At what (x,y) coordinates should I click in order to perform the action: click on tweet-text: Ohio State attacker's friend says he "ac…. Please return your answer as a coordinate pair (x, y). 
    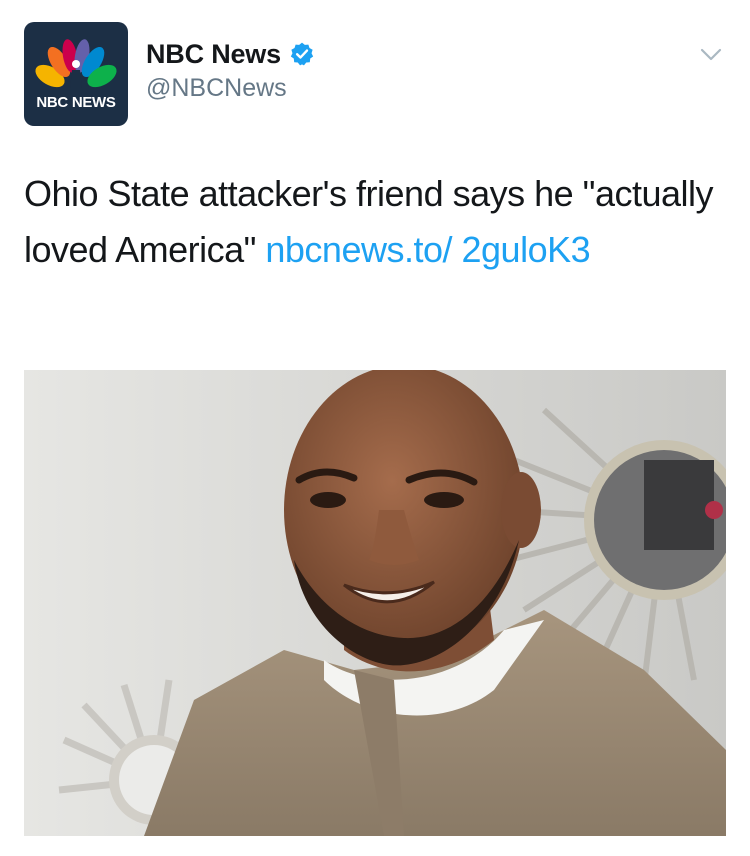
    Looking at the image, I should click on (369, 222).